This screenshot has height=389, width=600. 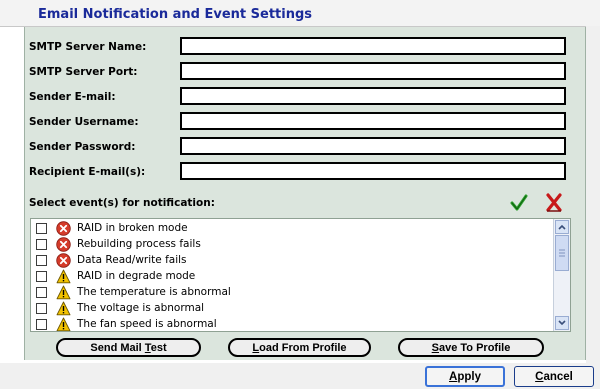 What do you see at coordinates (82, 147) in the screenshot?
I see `sender-password-label: Sender Password:` at bounding box center [82, 147].